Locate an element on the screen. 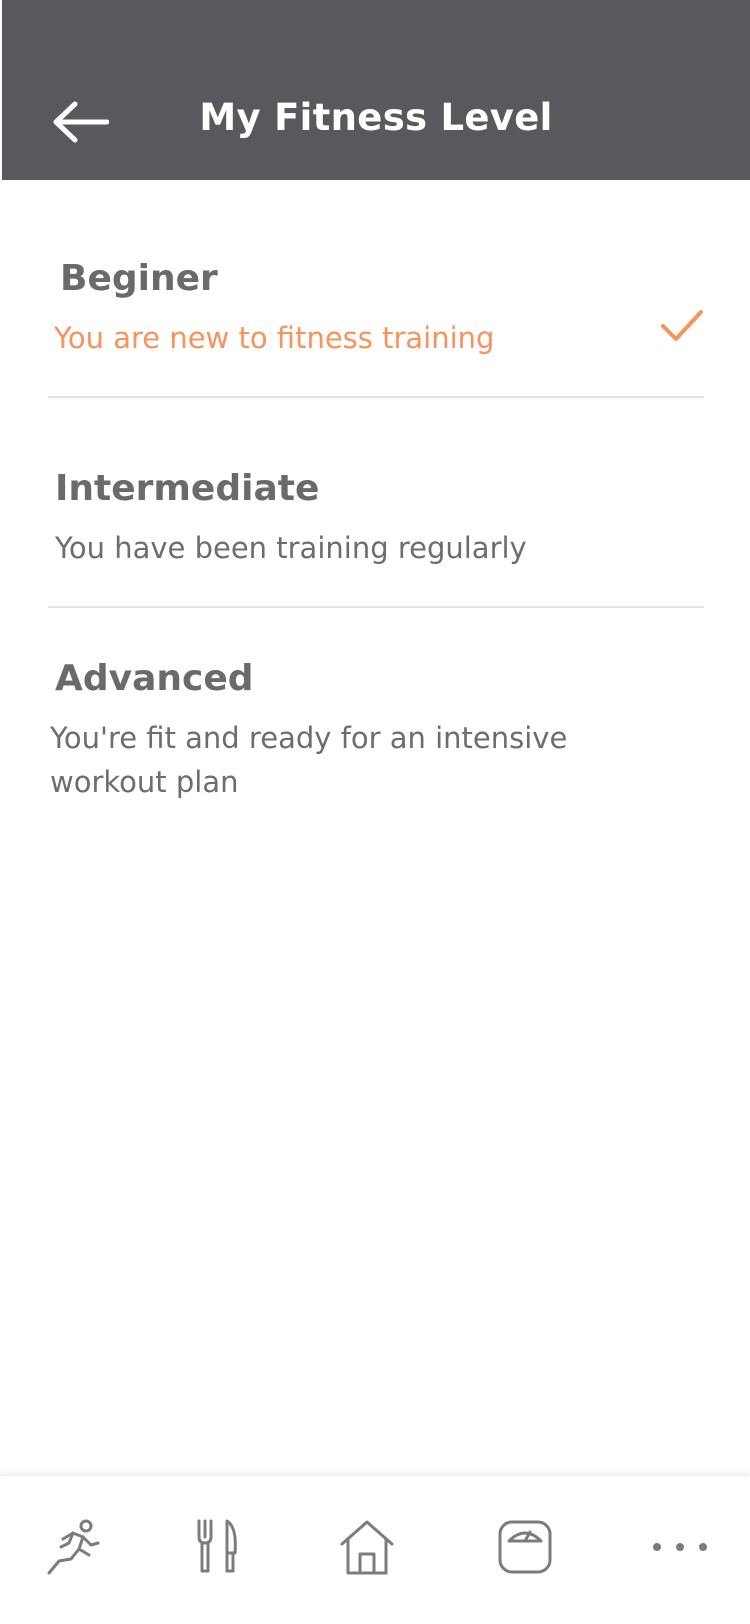  nav-nutrition-tab is located at coordinates (218, 1547).